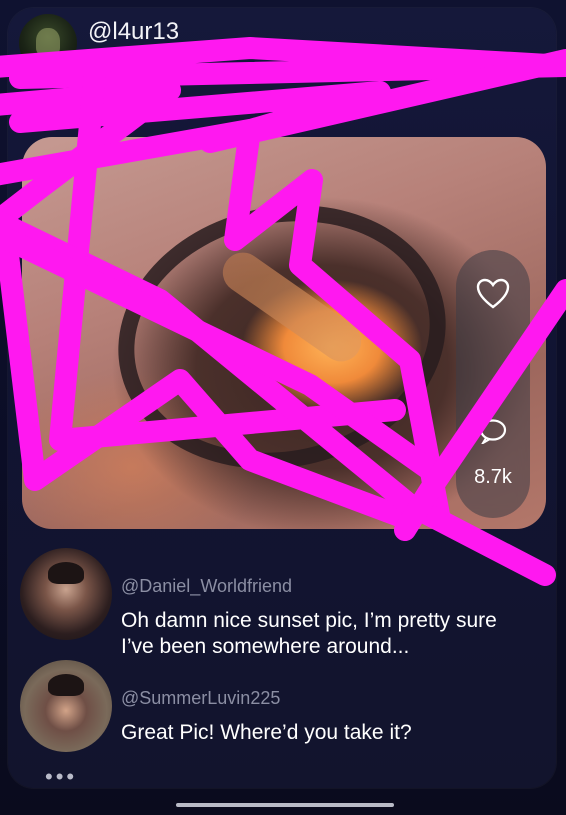  What do you see at coordinates (493, 431) in the screenshot?
I see `comment-bubble-icon` at bounding box center [493, 431].